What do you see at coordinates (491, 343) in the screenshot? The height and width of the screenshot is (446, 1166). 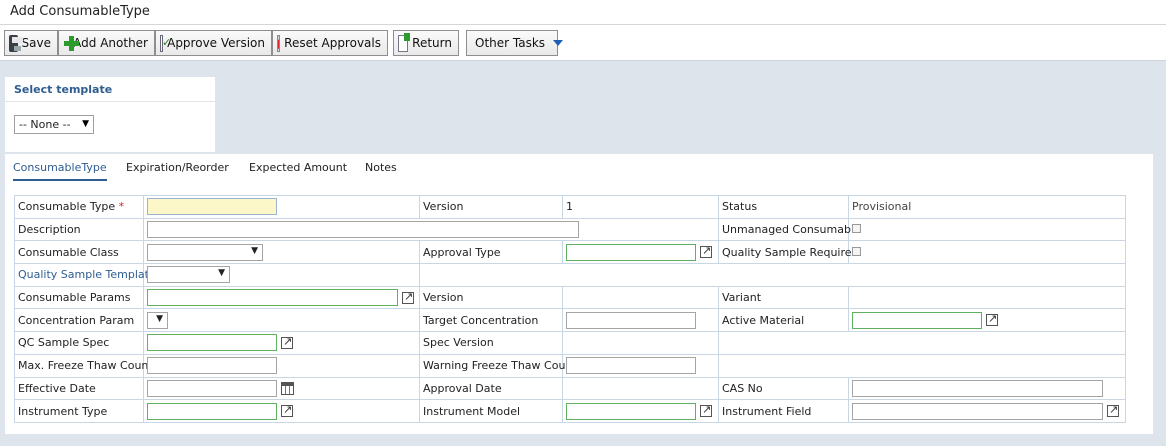 I see `spec-version-label: Spec Version` at bounding box center [491, 343].